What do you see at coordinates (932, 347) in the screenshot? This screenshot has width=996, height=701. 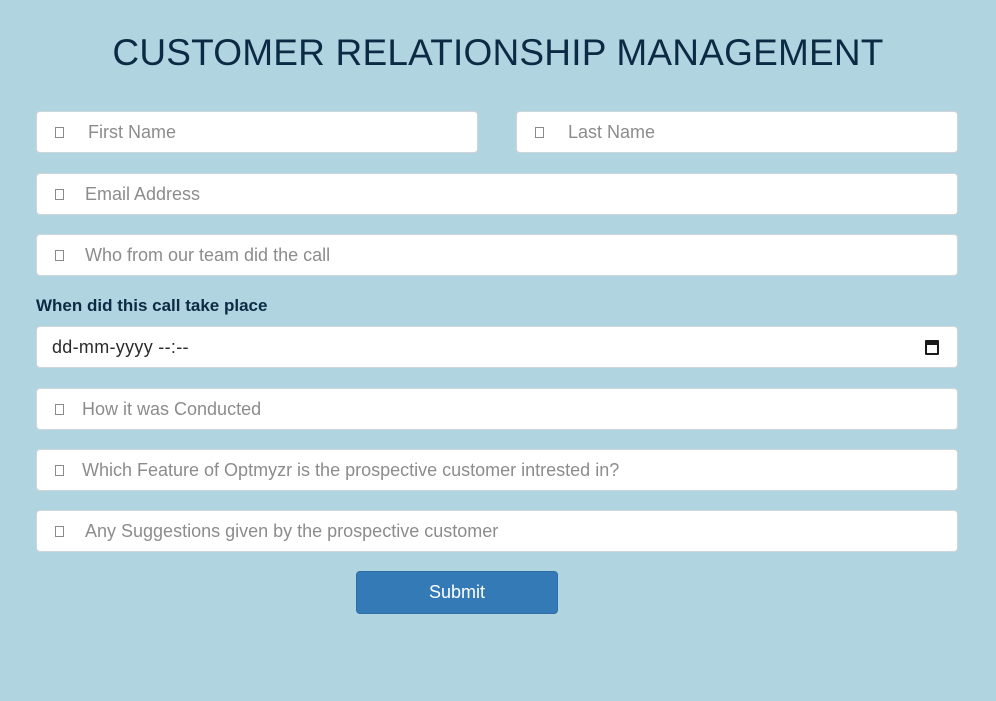 I see `calendar-icon` at bounding box center [932, 347].